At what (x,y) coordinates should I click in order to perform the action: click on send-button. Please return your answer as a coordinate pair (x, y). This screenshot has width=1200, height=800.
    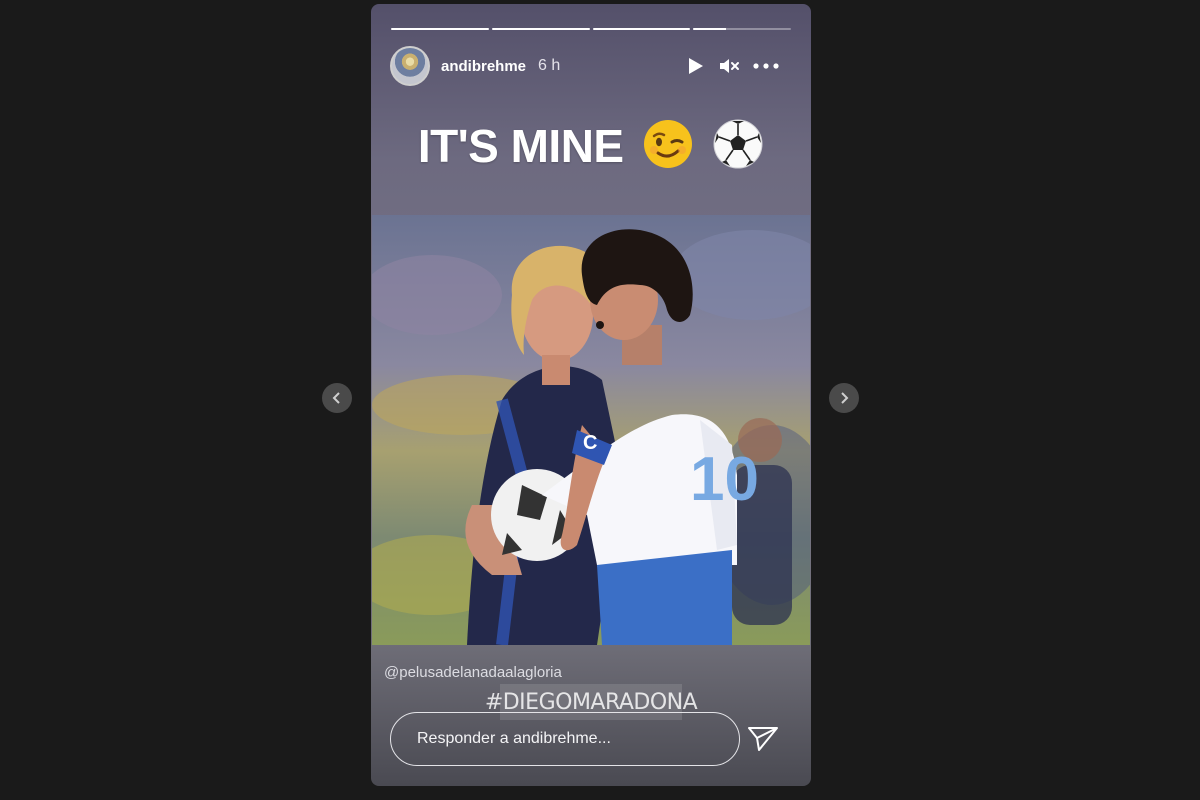
    Looking at the image, I should click on (763, 739).